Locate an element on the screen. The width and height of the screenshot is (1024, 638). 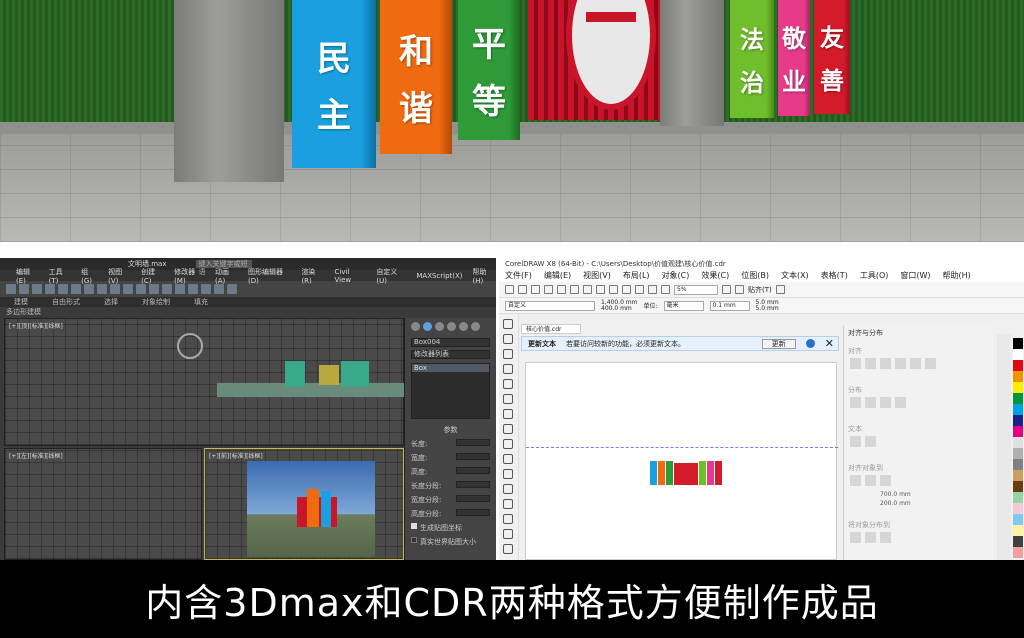
scale-icon is located at coordinates (115, 289).